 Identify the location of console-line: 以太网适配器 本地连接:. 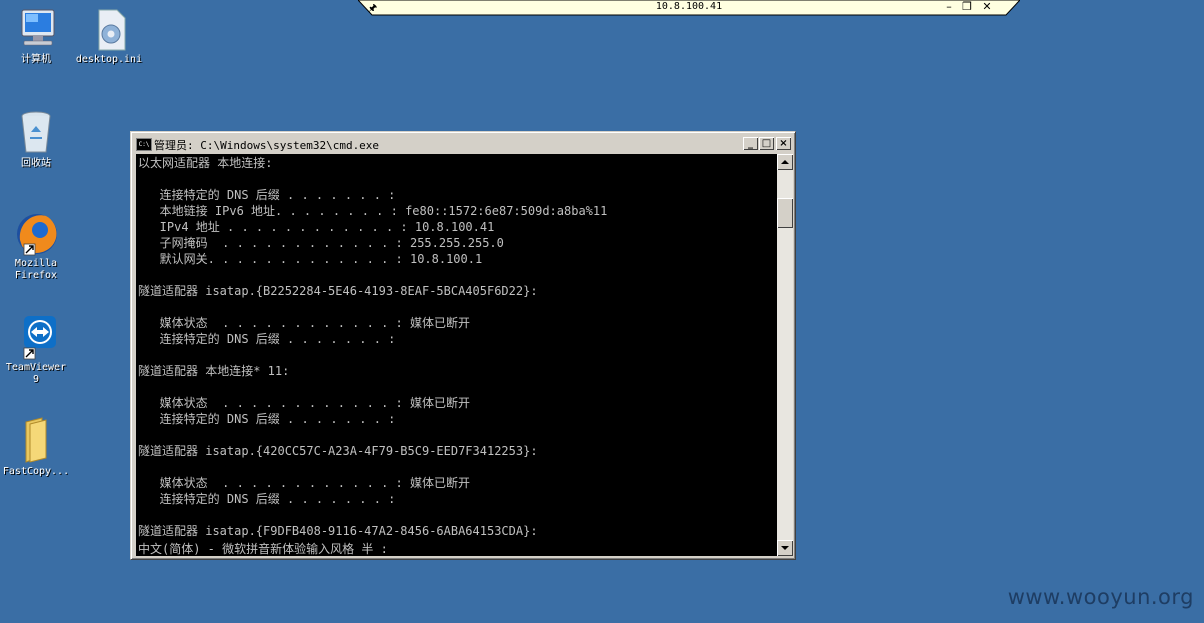
(205, 163).